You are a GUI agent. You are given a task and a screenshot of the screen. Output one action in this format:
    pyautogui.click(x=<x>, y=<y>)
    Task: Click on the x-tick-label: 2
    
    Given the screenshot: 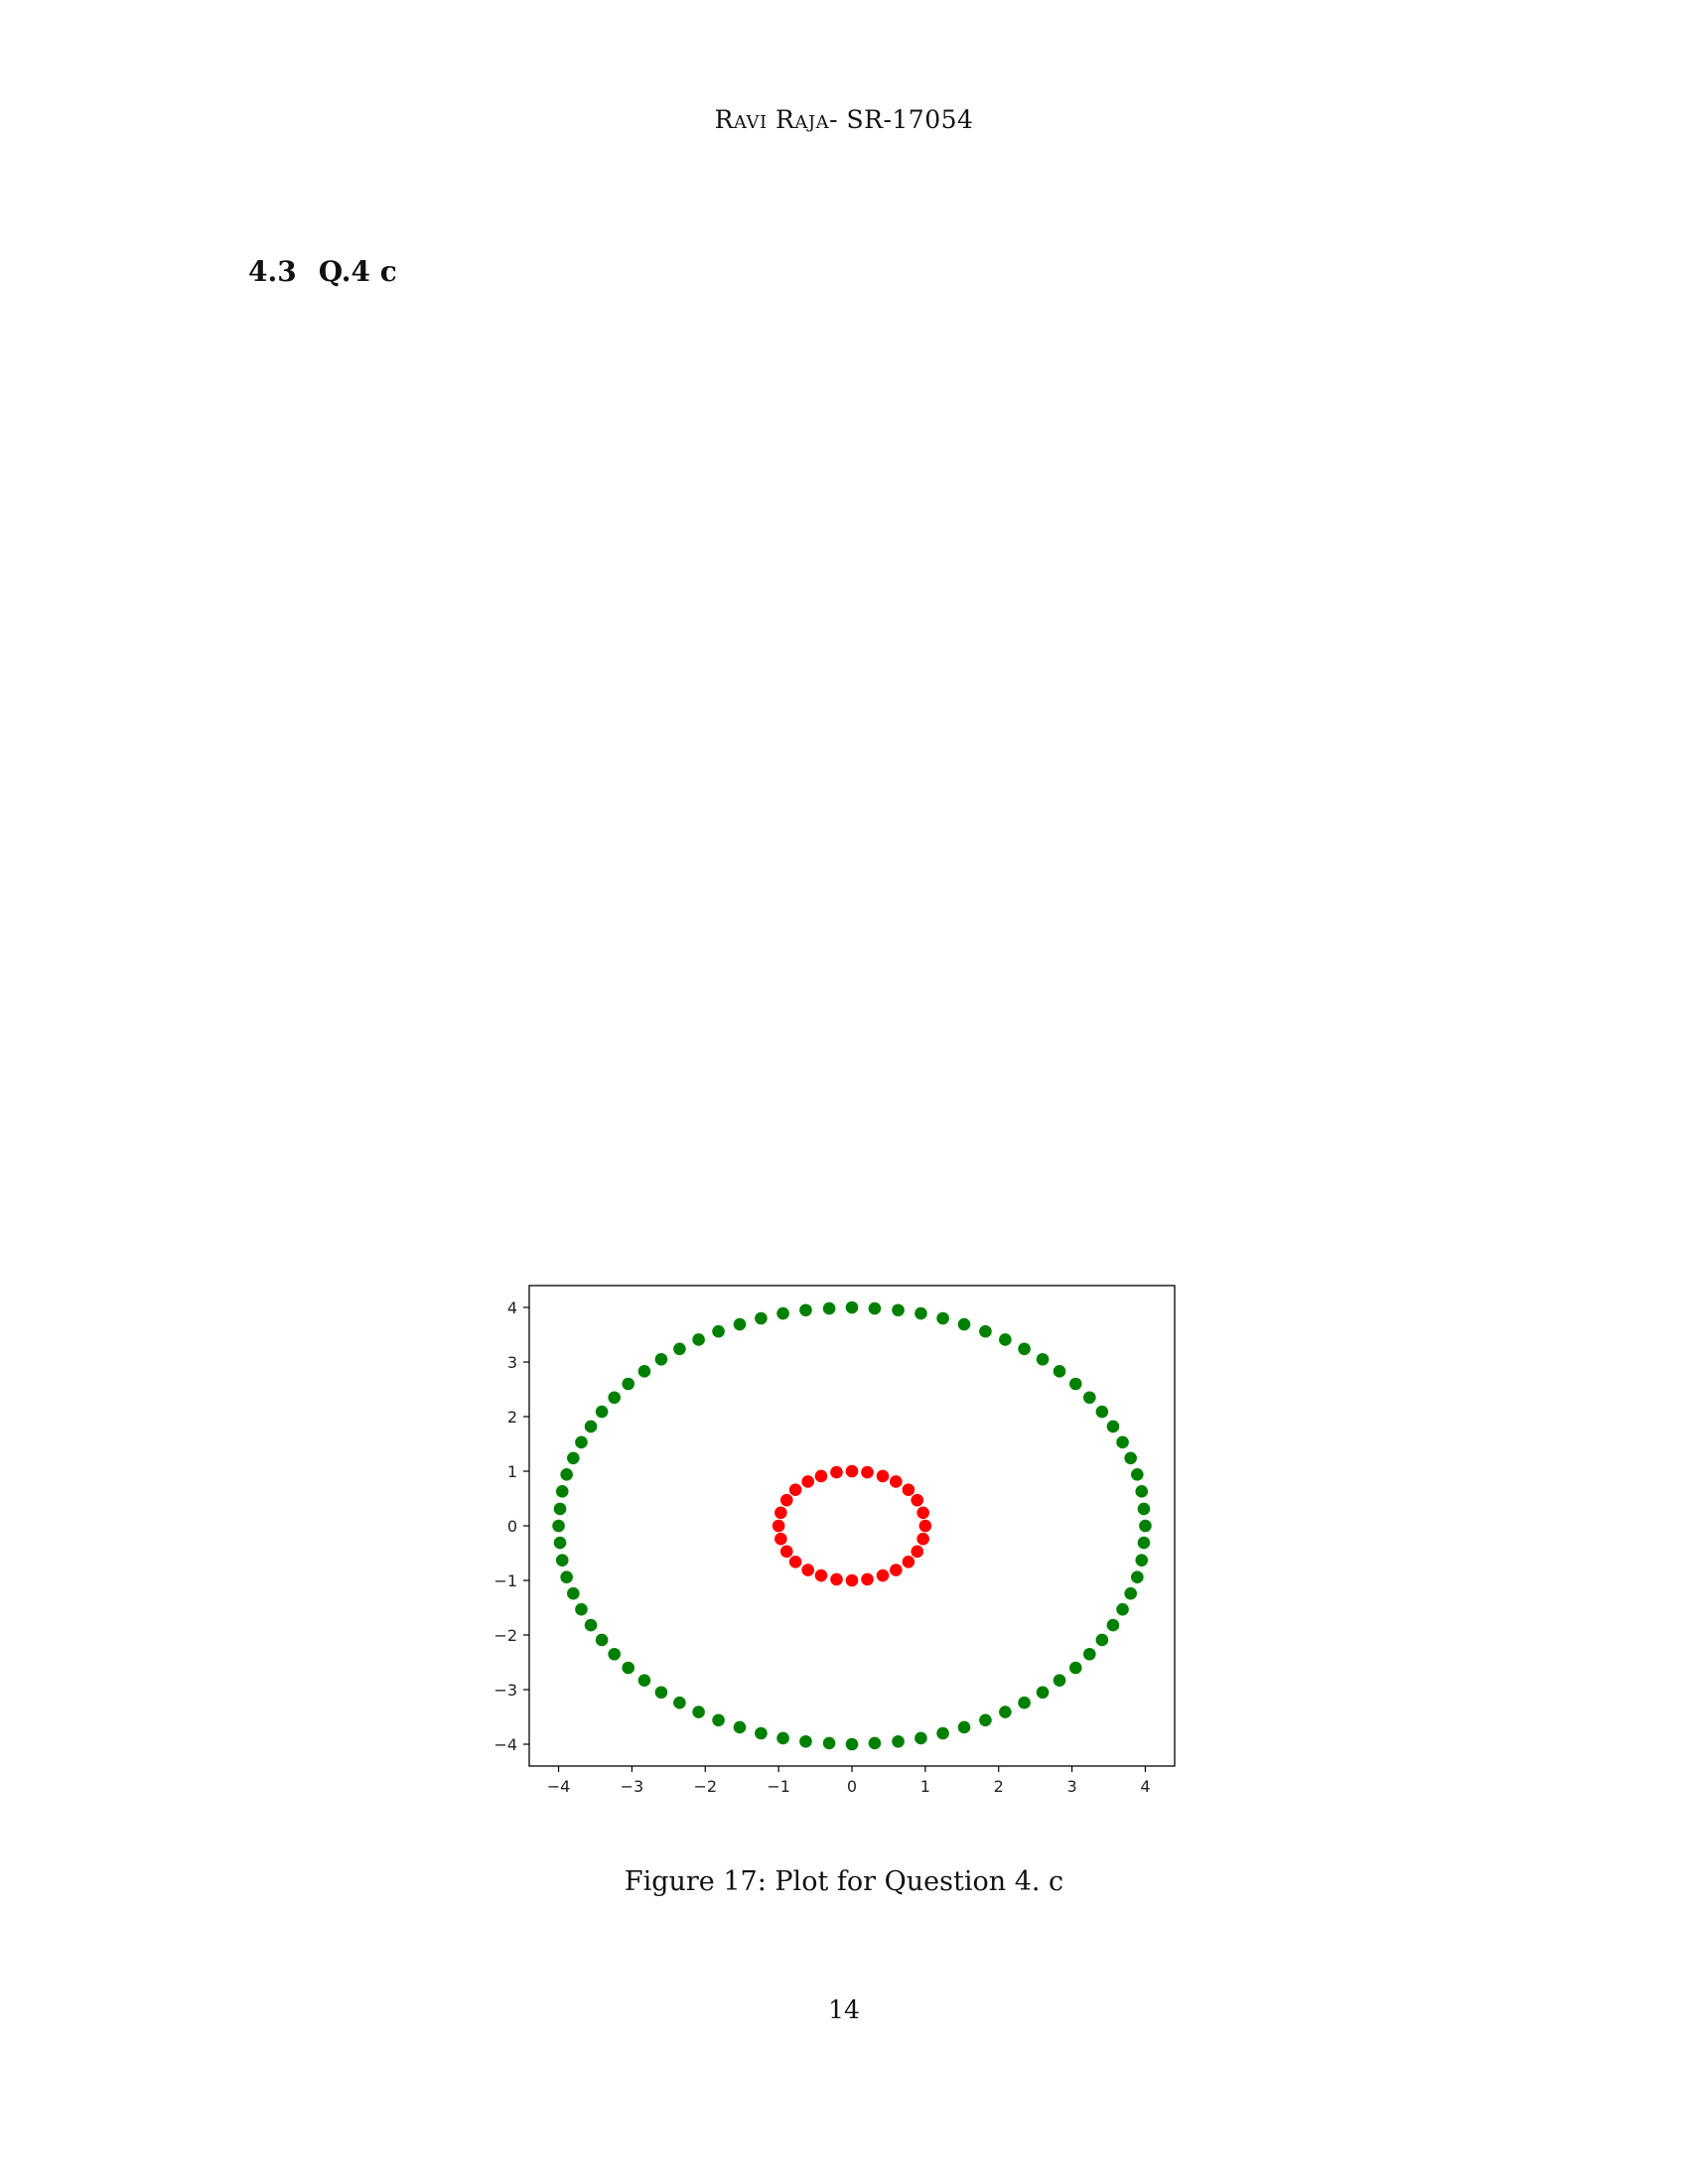 What is the action you would take?
    pyautogui.click(x=999, y=1786)
    